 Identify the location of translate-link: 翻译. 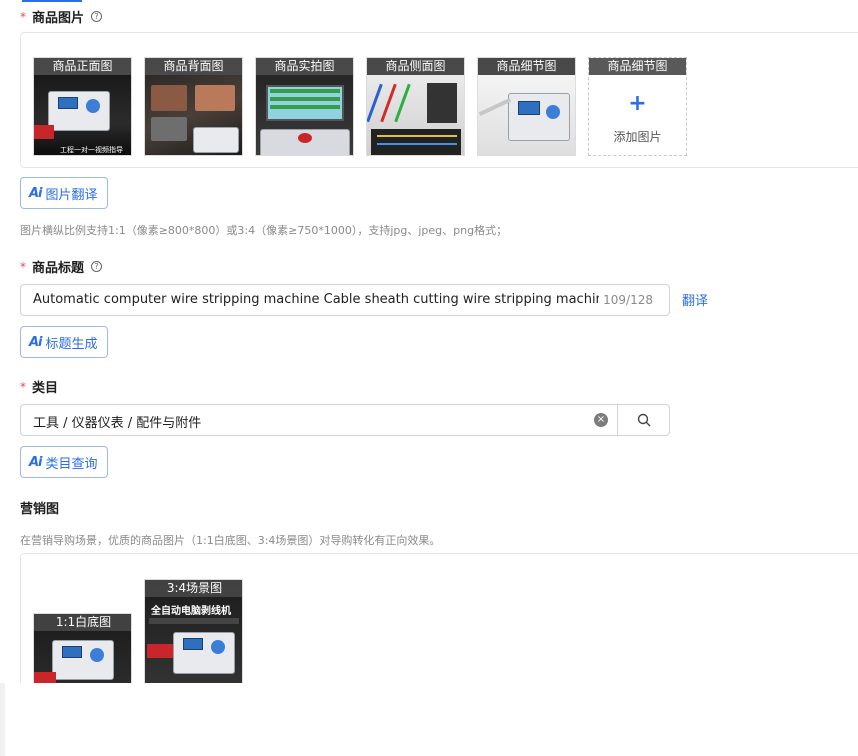
(695, 299).